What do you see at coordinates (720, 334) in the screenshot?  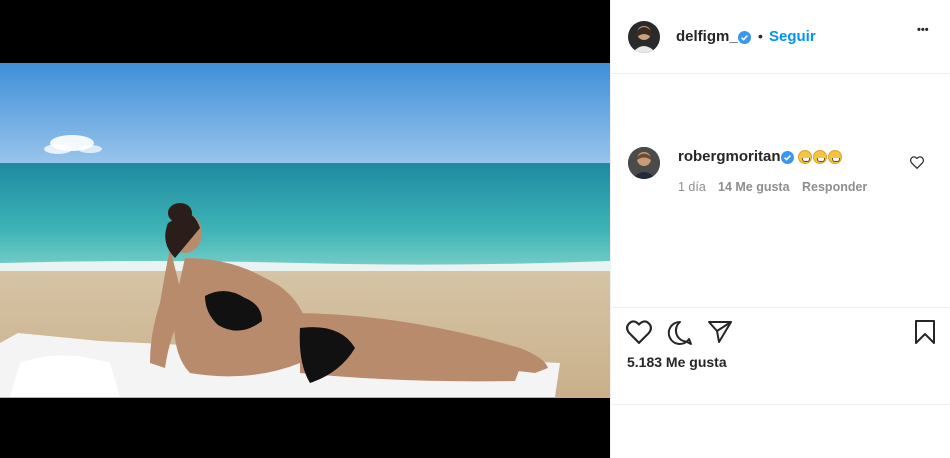 I see `share-icon` at bounding box center [720, 334].